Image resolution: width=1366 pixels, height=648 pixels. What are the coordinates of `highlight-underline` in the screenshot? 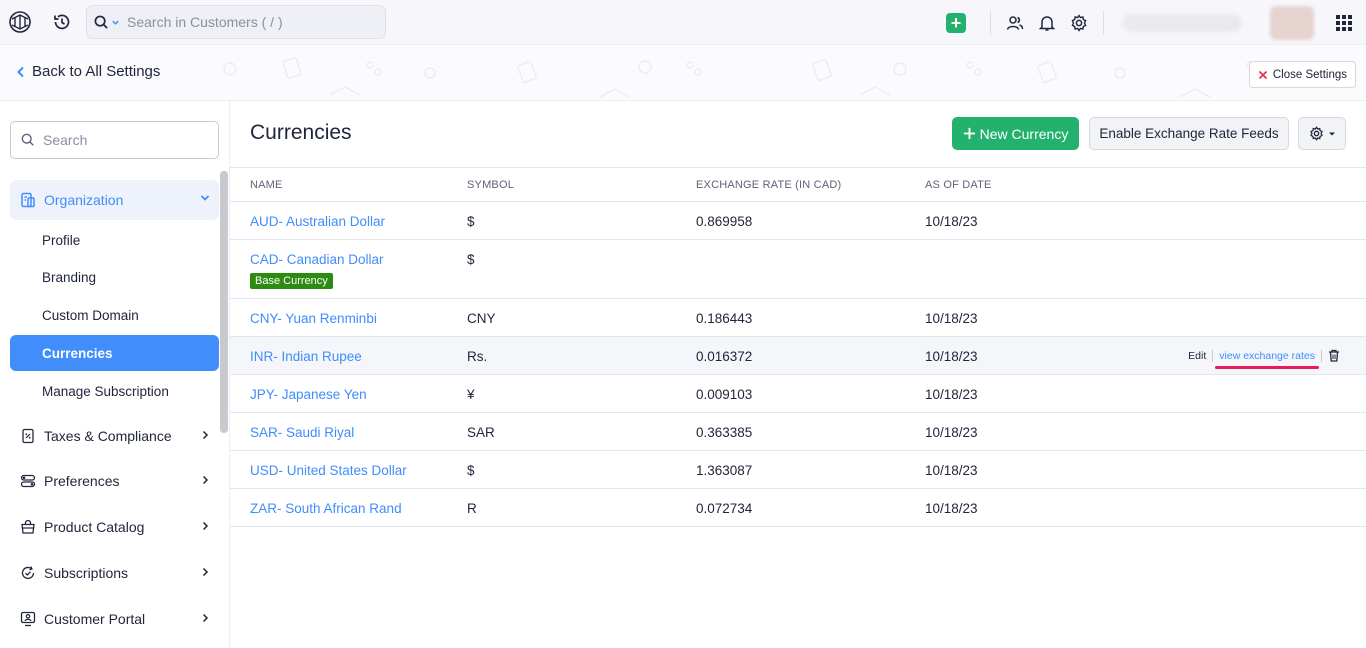 It's located at (1267, 367).